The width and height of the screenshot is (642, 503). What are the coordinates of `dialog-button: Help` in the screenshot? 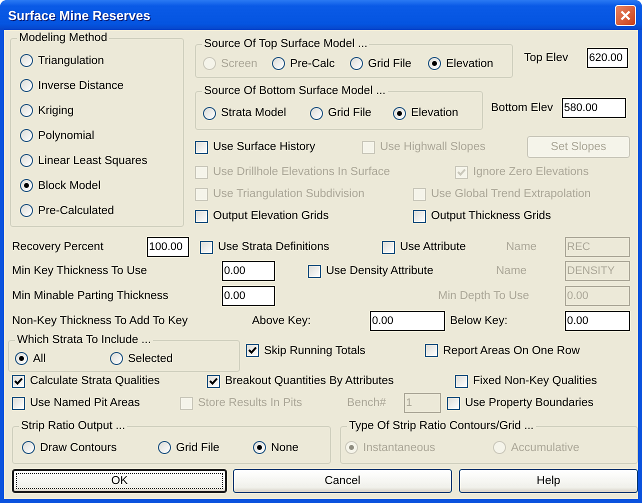 It's located at (548, 481).